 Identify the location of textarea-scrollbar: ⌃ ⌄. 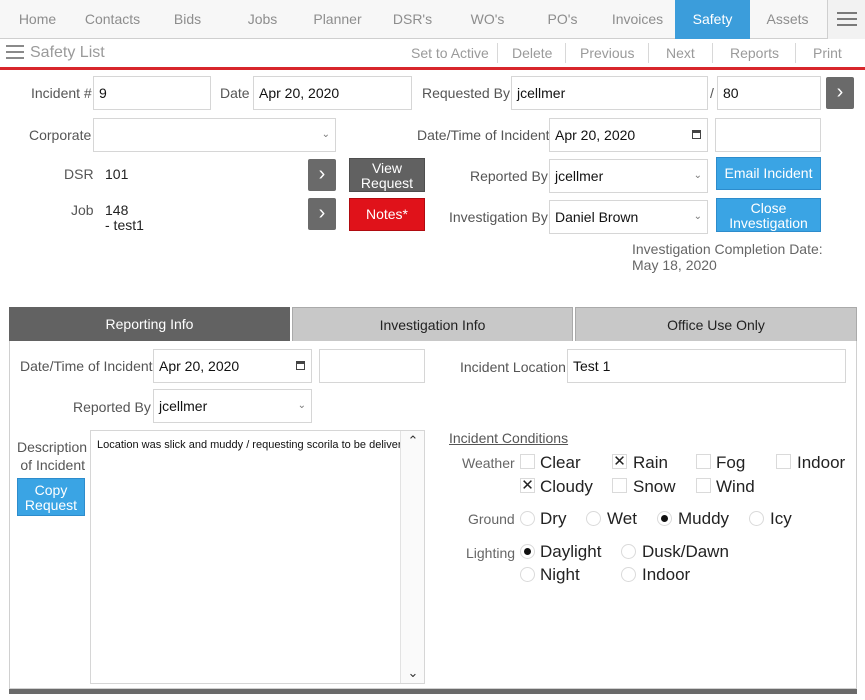
(412, 557).